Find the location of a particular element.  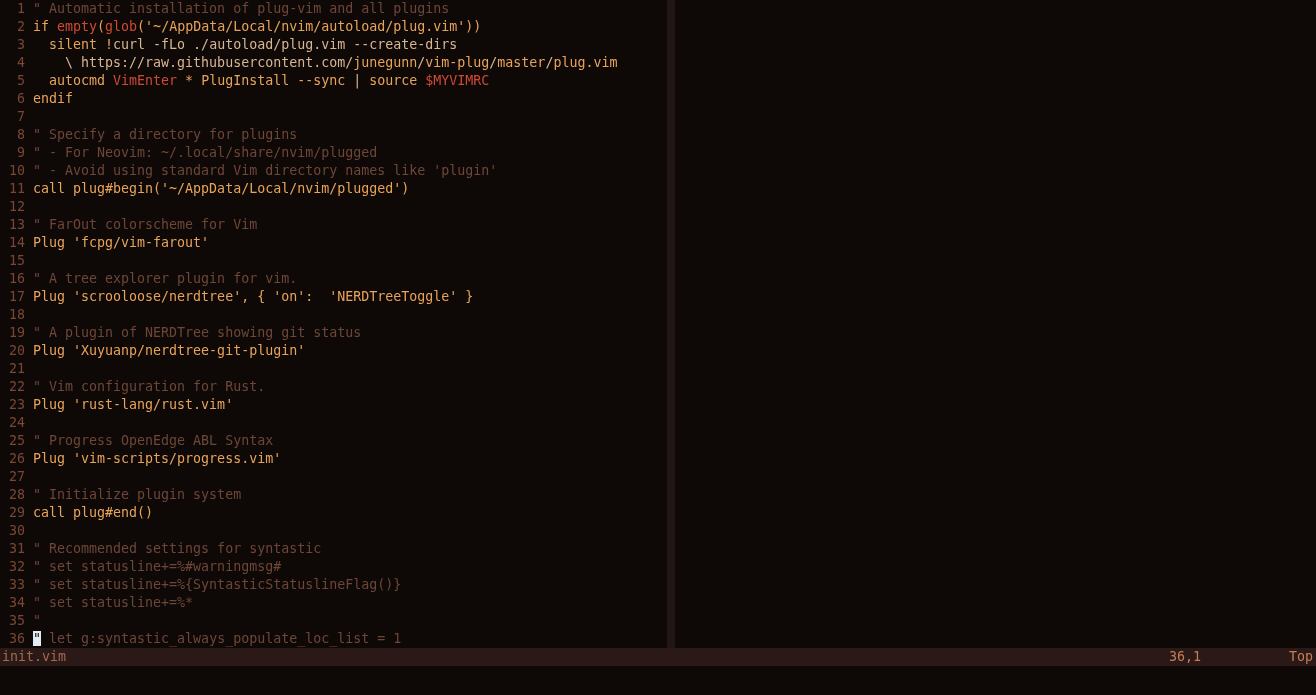

line-number: 15 is located at coordinates (17, 261).